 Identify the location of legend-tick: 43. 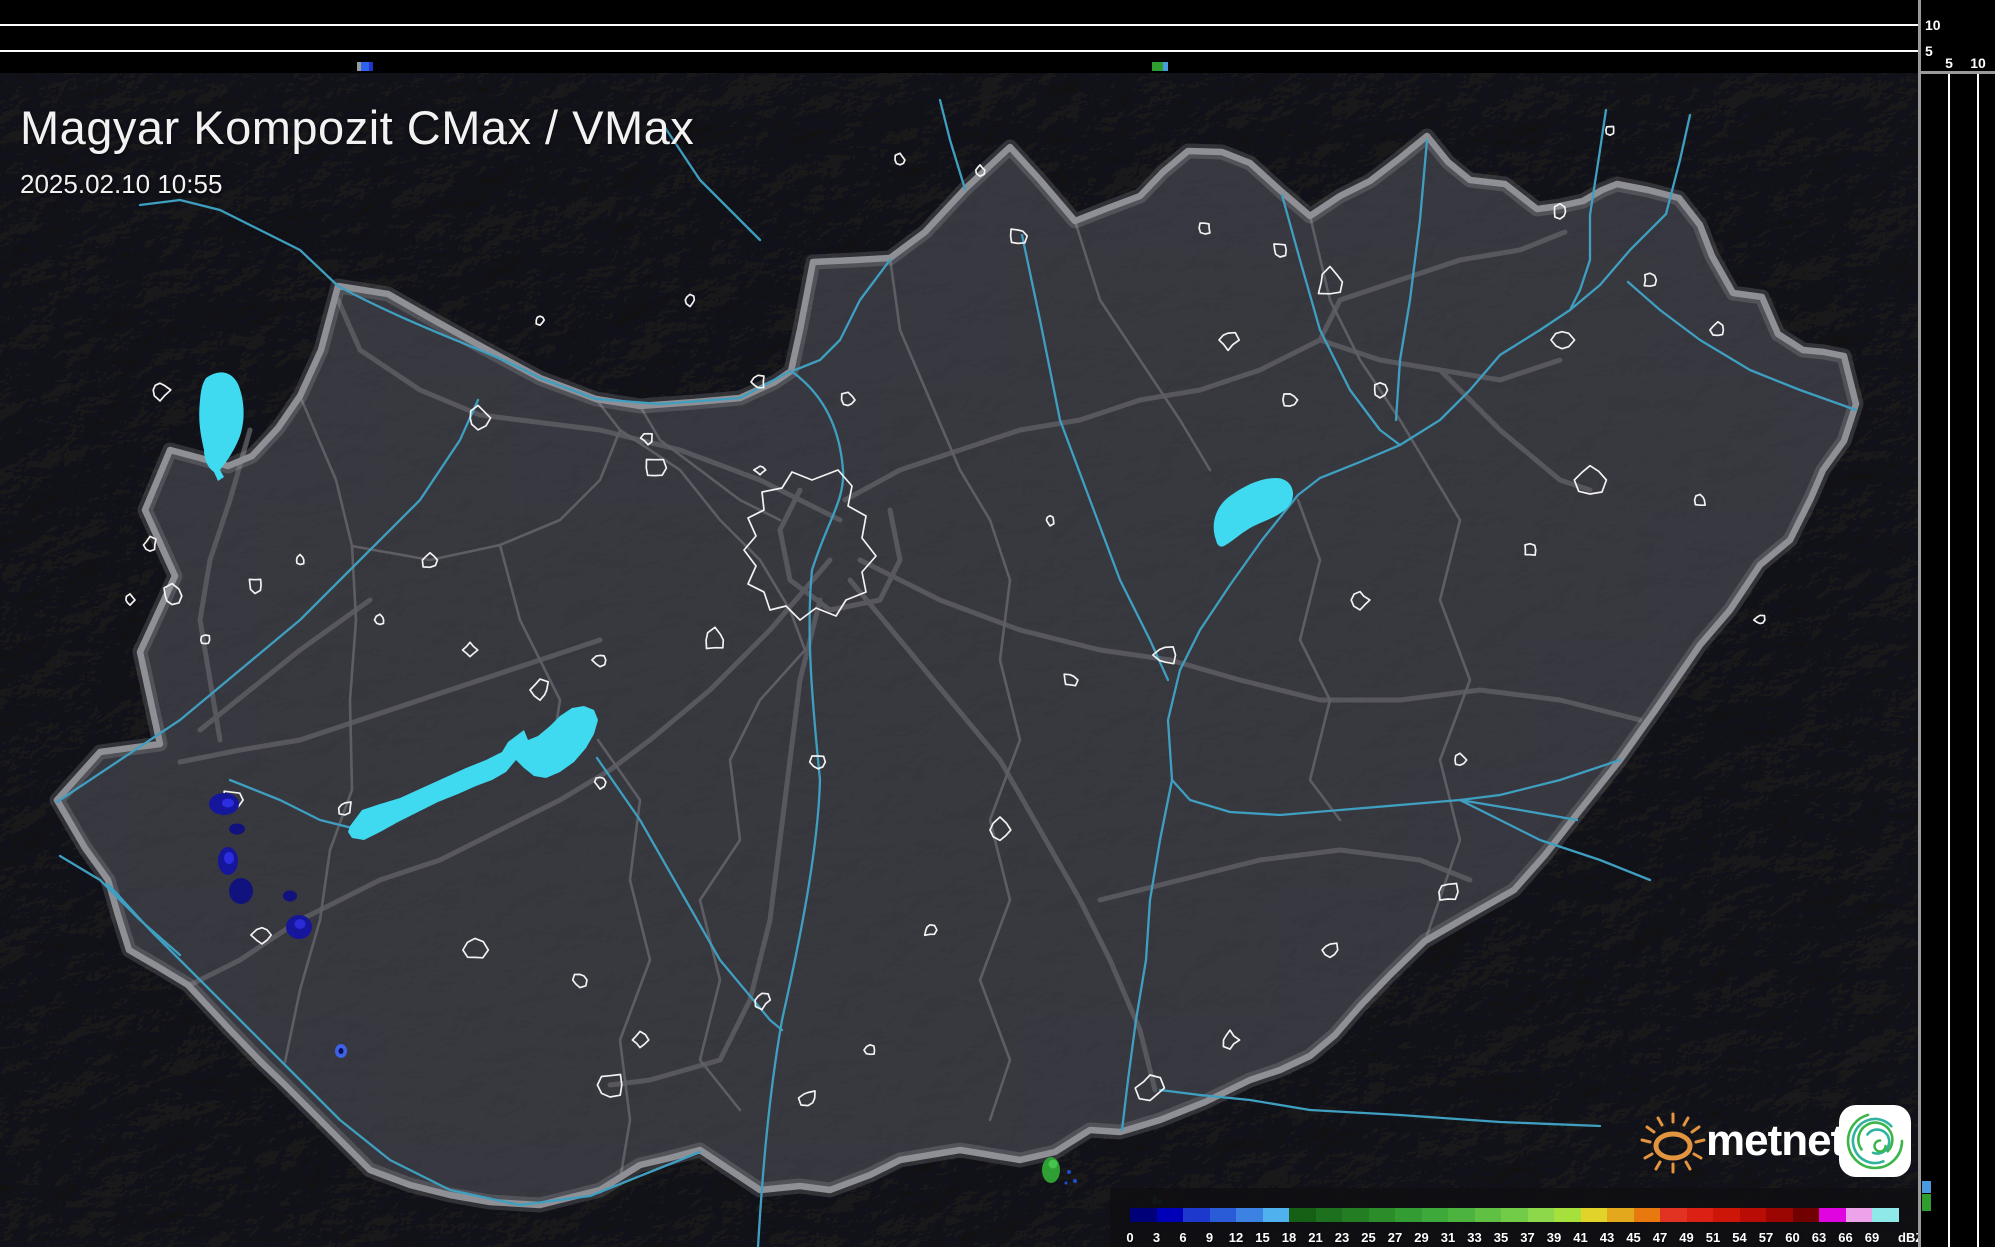
(1607, 1237).